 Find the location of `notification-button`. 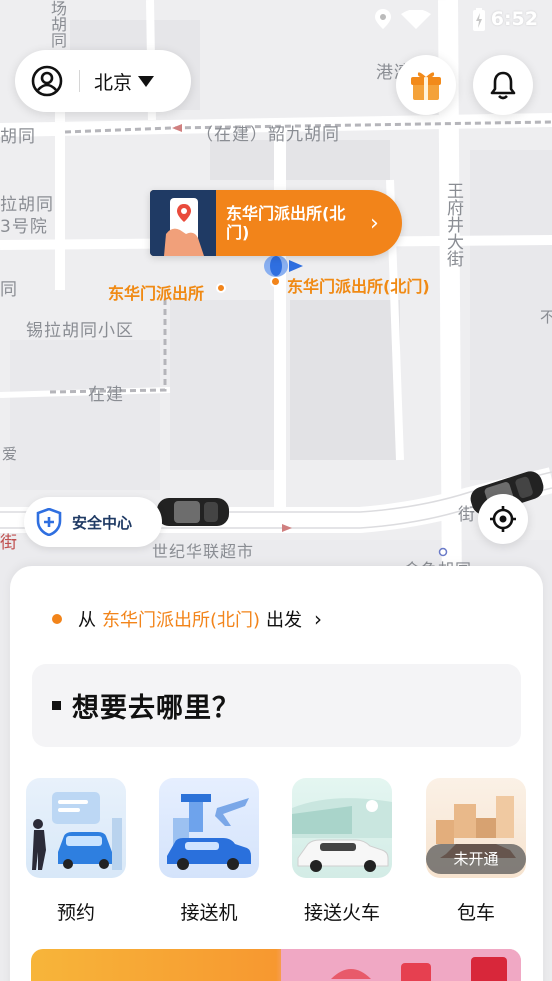

notification-button is located at coordinates (503, 85).